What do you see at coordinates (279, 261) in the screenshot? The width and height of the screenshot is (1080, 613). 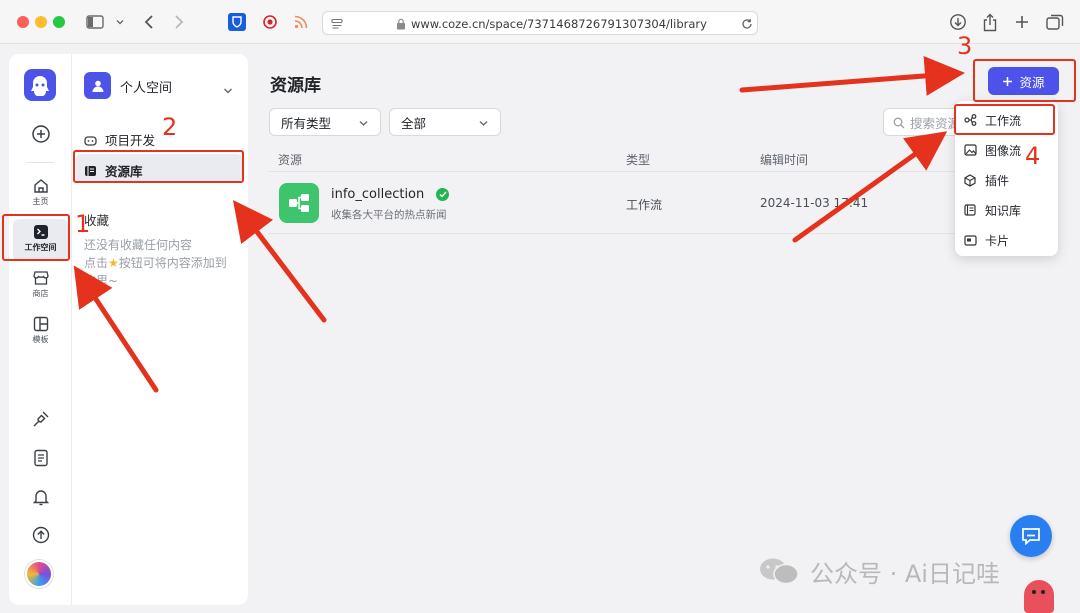 I see `arrow-to-library` at bounding box center [279, 261].